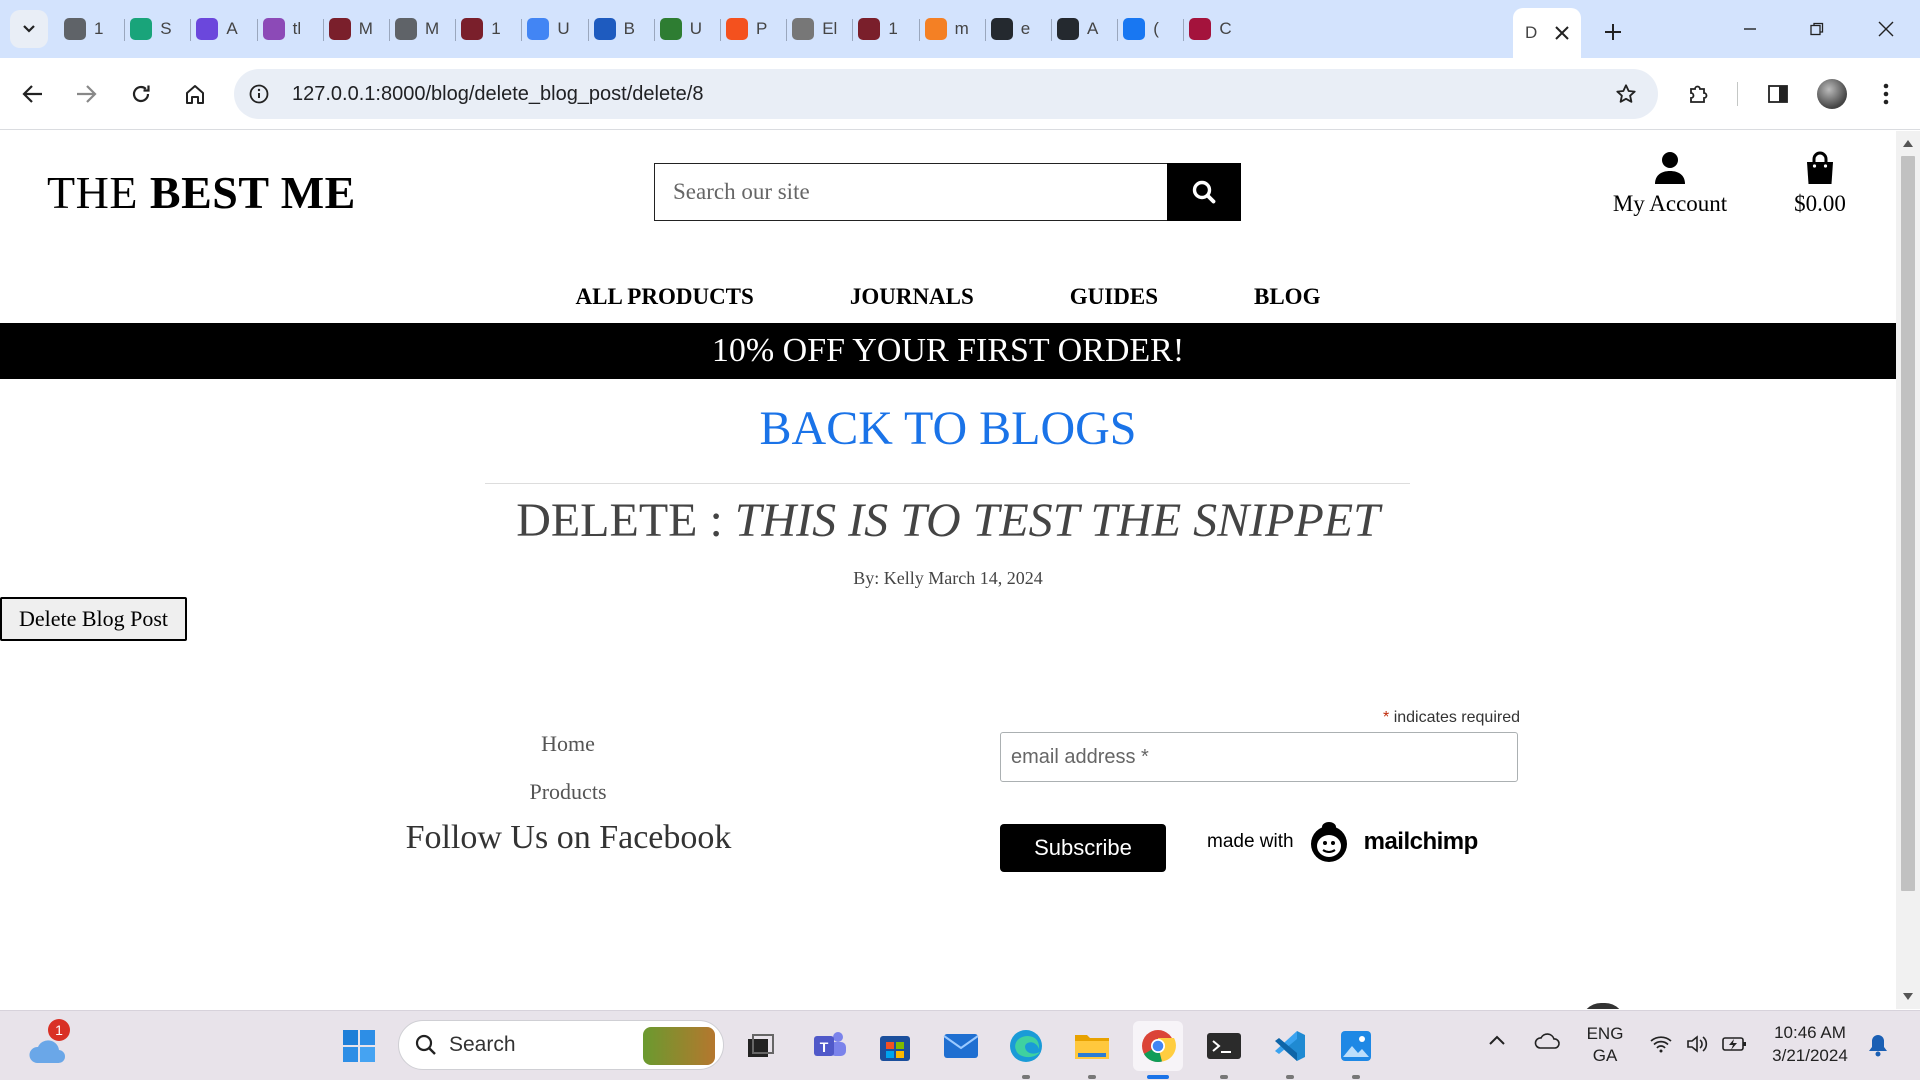  I want to click on tab-title: tl, so click(297, 28).